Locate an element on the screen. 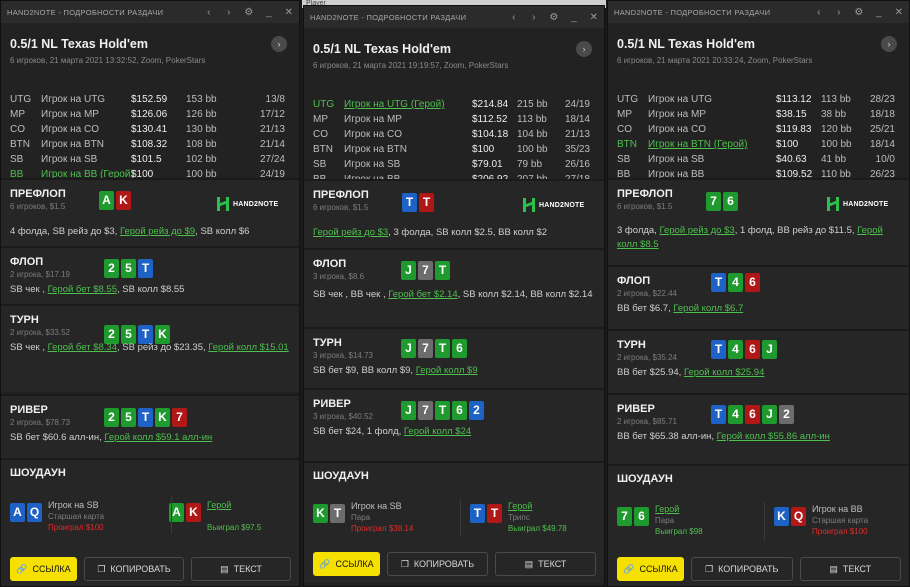 This screenshot has height=587, width=910. hero-action: Герой колл $24 is located at coordinates (437, 431).